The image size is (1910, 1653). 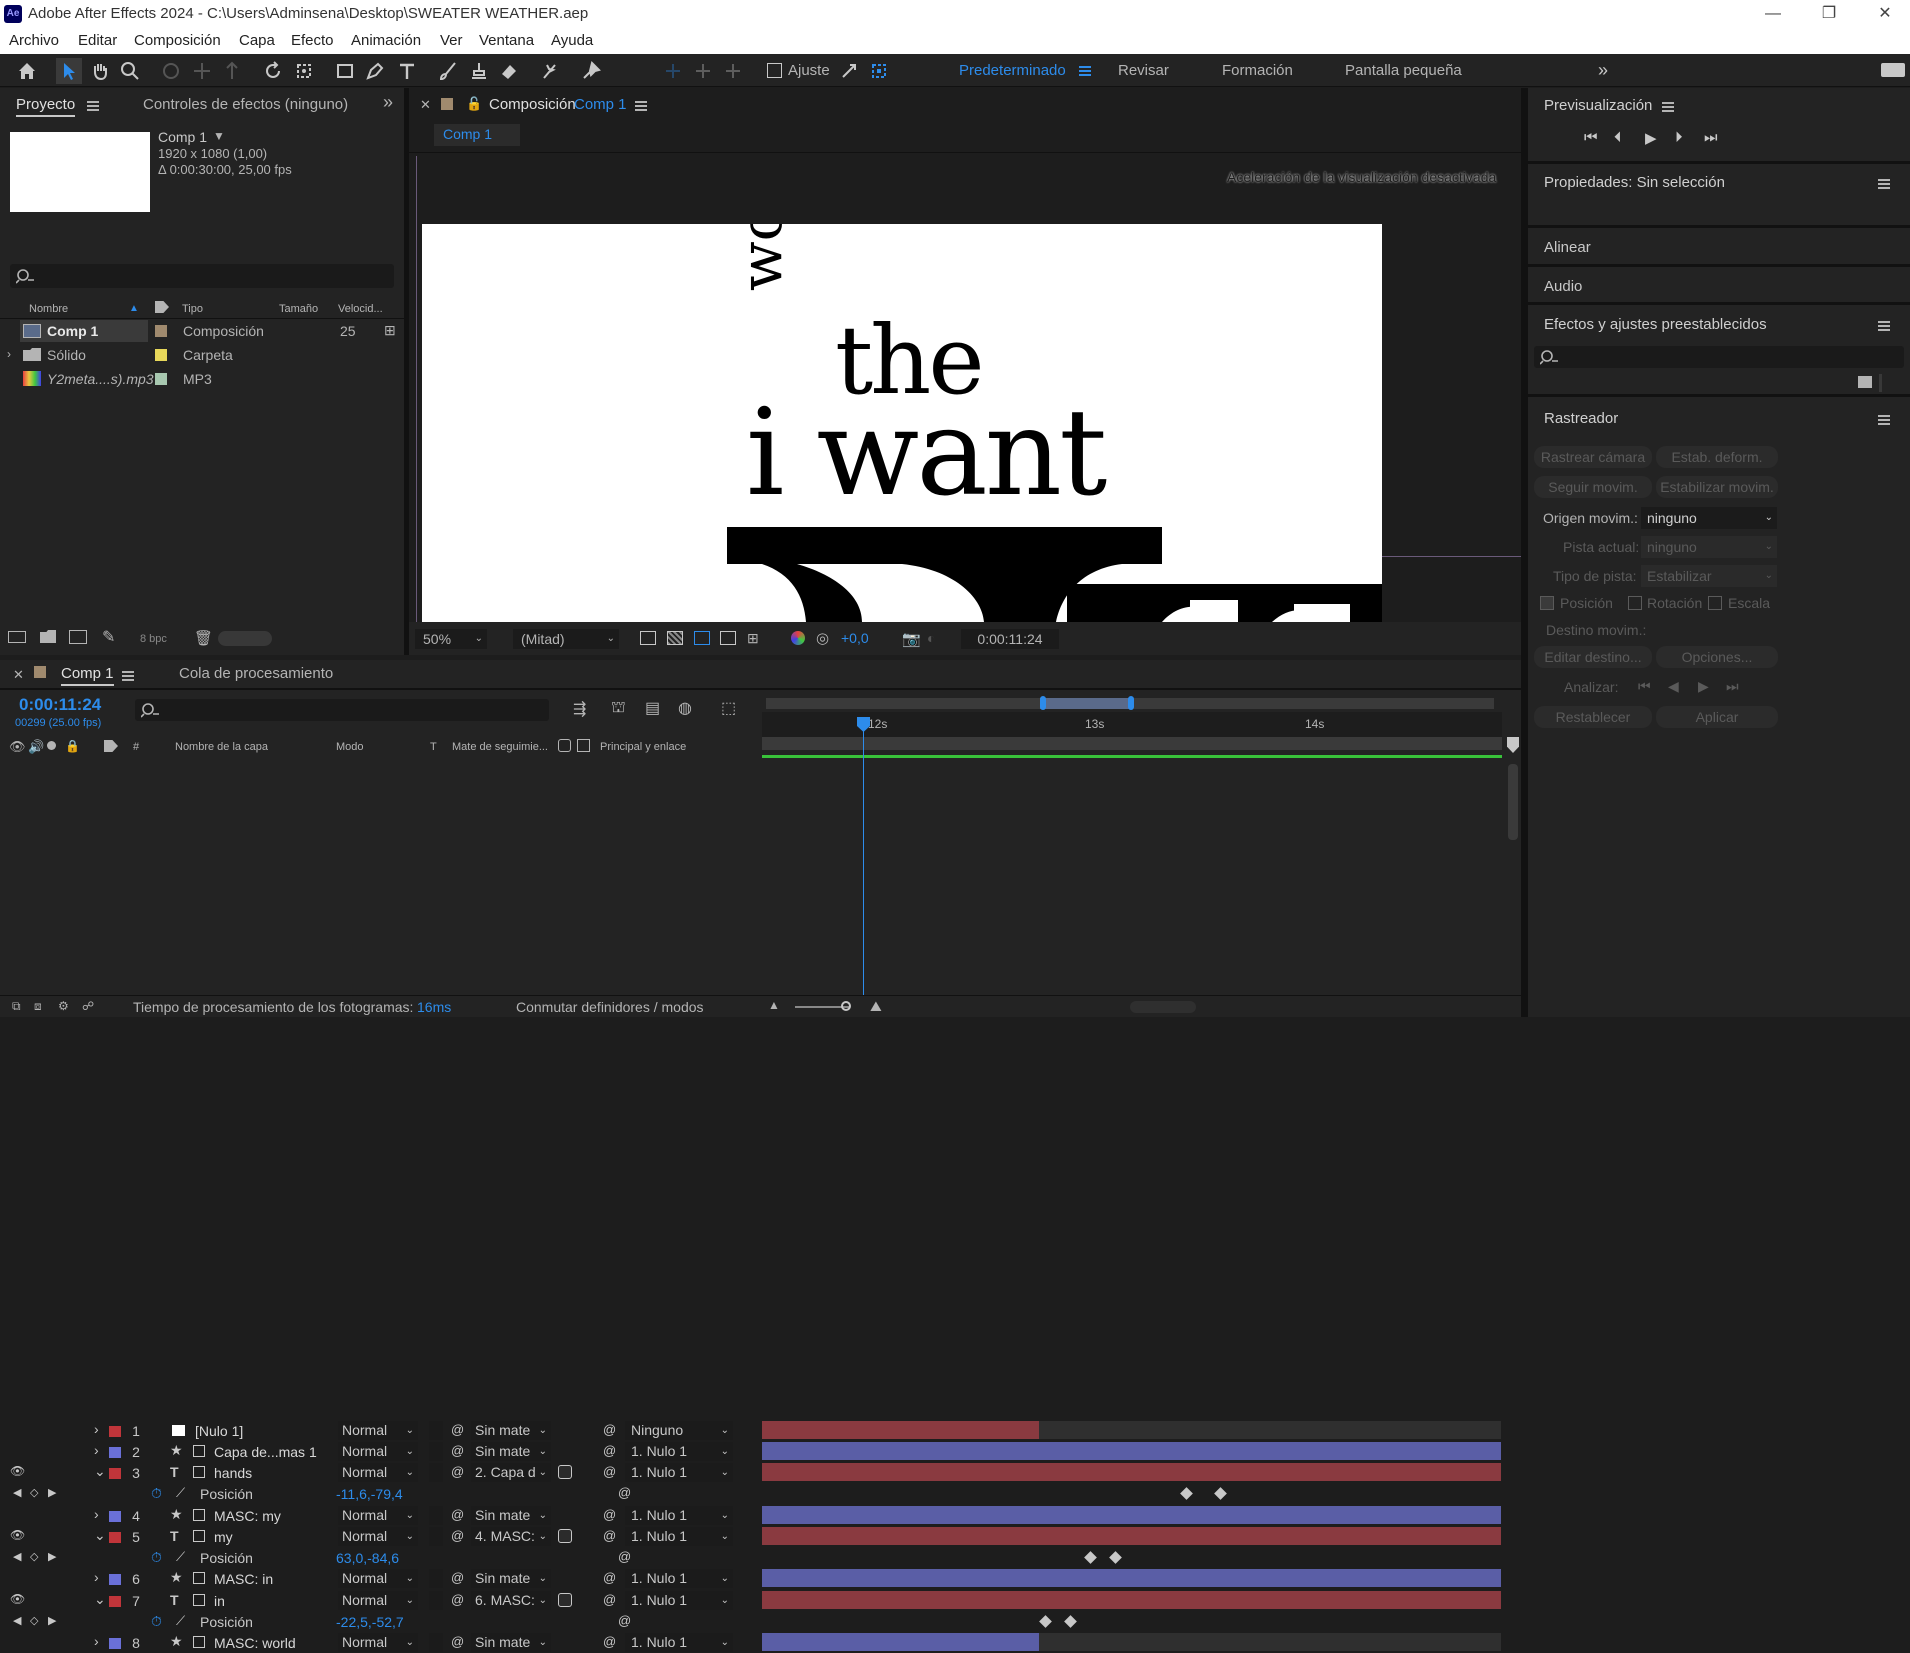 What do you see at coordinates (673, 71) in the screenshot?
I see `local-axis-icon` at bounding box center [673, 71].